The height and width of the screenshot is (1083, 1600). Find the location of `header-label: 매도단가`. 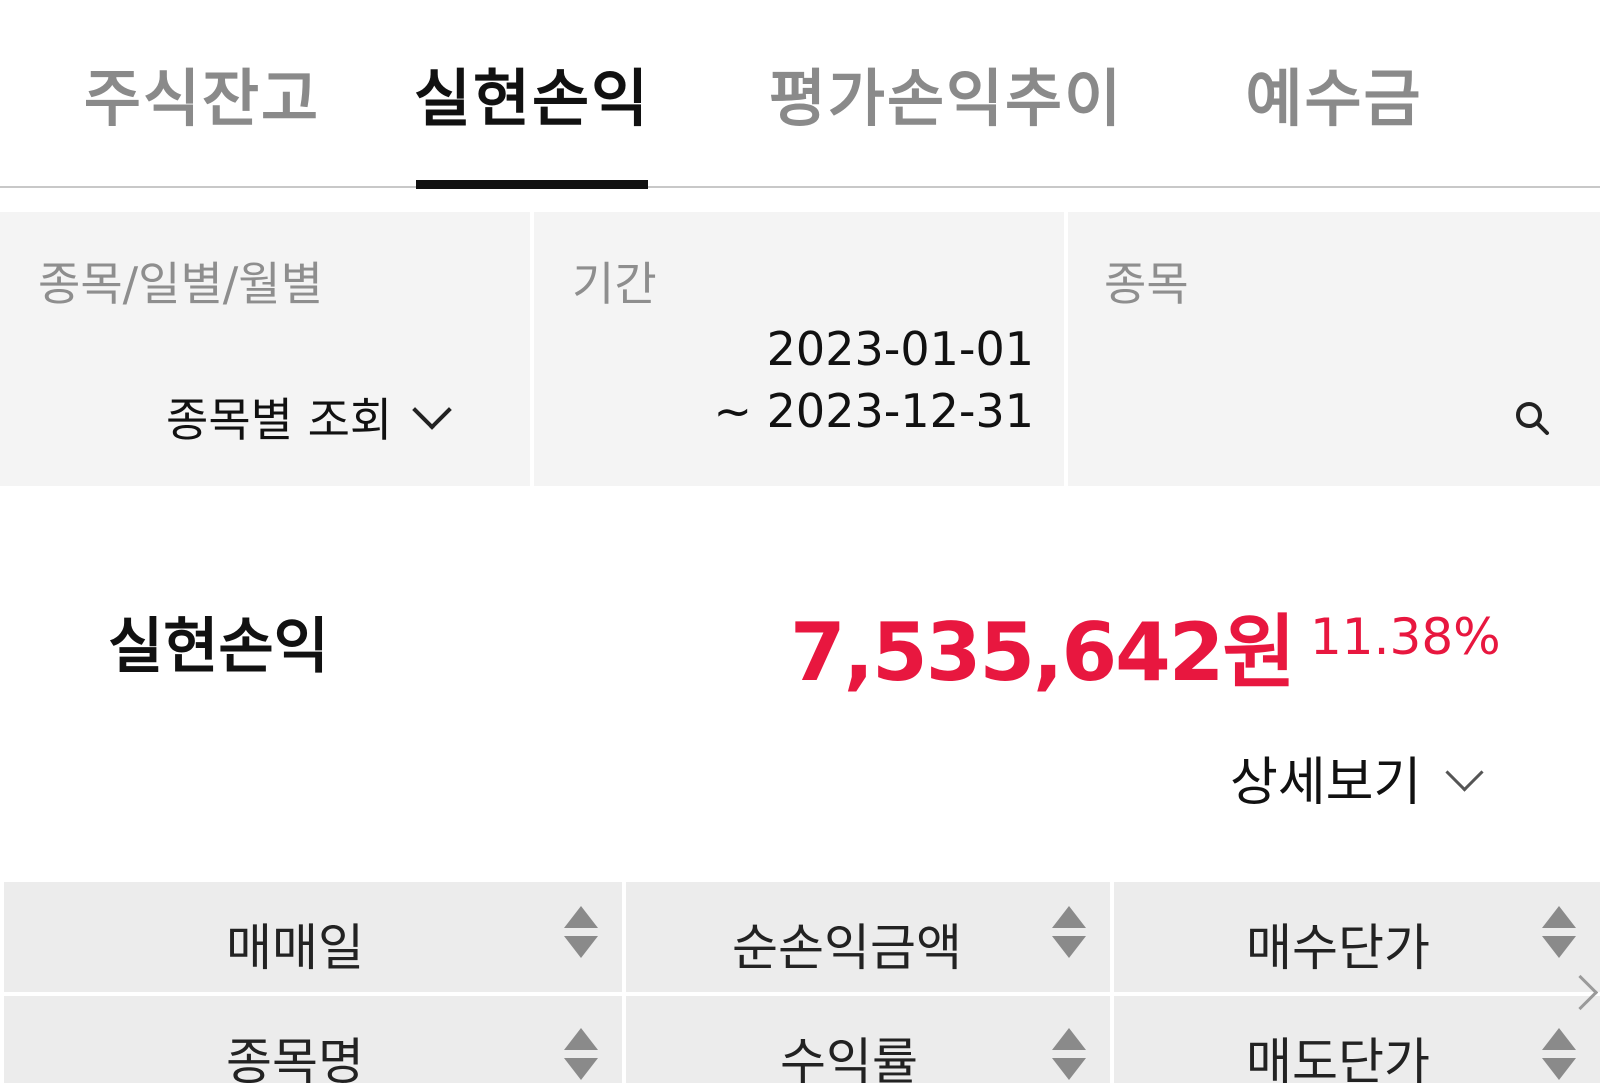

header-label: 매도단가 is located at coordinates (1338, 1058).